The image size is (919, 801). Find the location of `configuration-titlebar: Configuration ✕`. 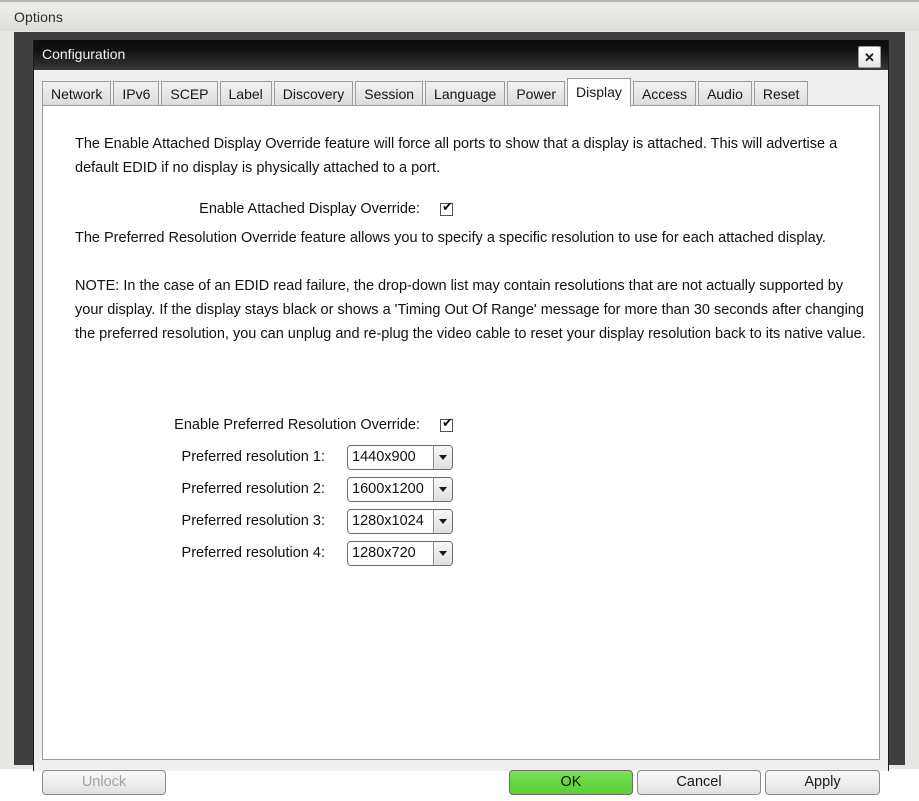

configuration-titlebar: Configuration ✕ is located at coordinates (461, 55).